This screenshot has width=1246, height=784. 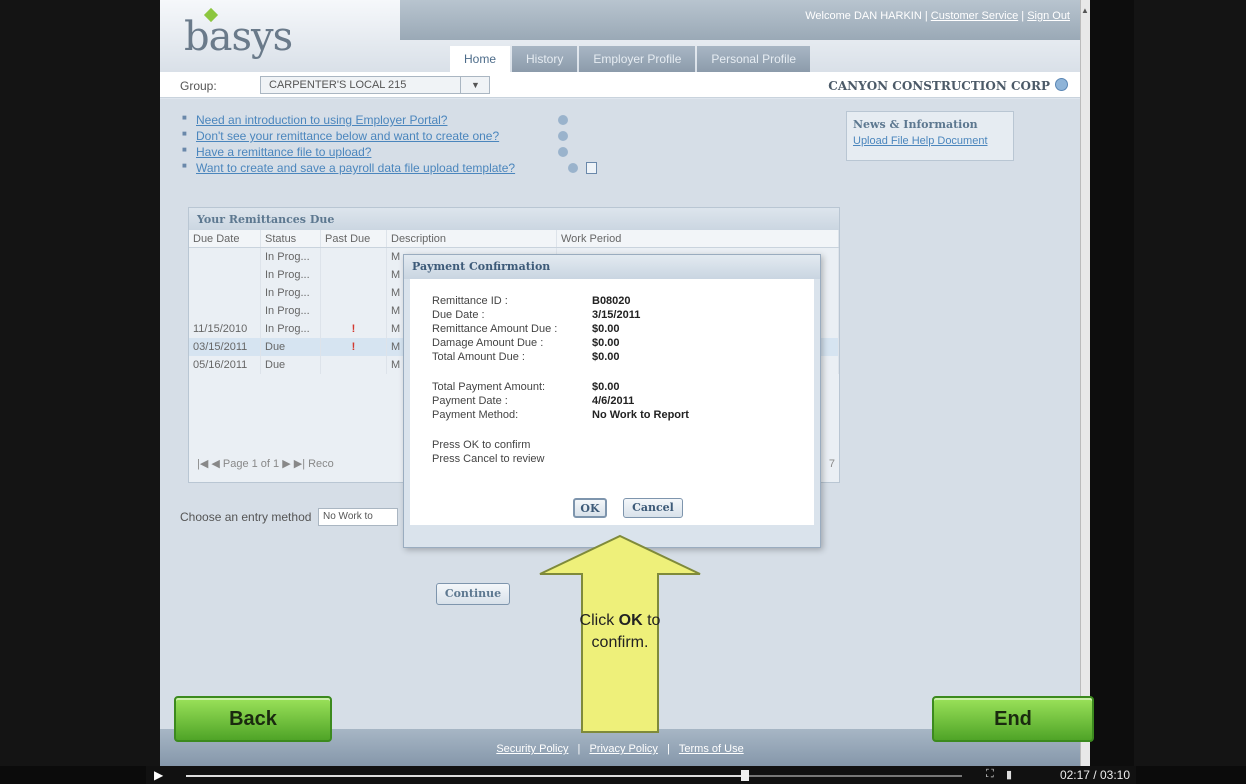 I want to click on volume-icon: ▮, so click(x=1009, y=774).